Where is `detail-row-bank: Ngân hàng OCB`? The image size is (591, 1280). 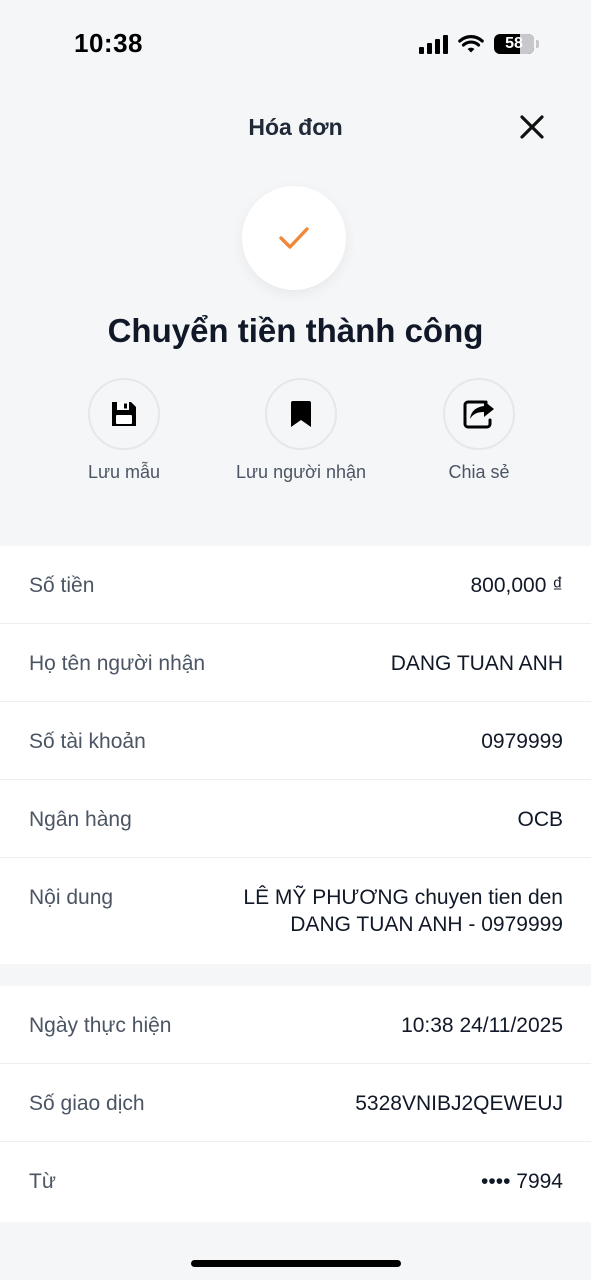 detail-row-bank: Ngân hàng OCB is located at coordinates (295, 819).